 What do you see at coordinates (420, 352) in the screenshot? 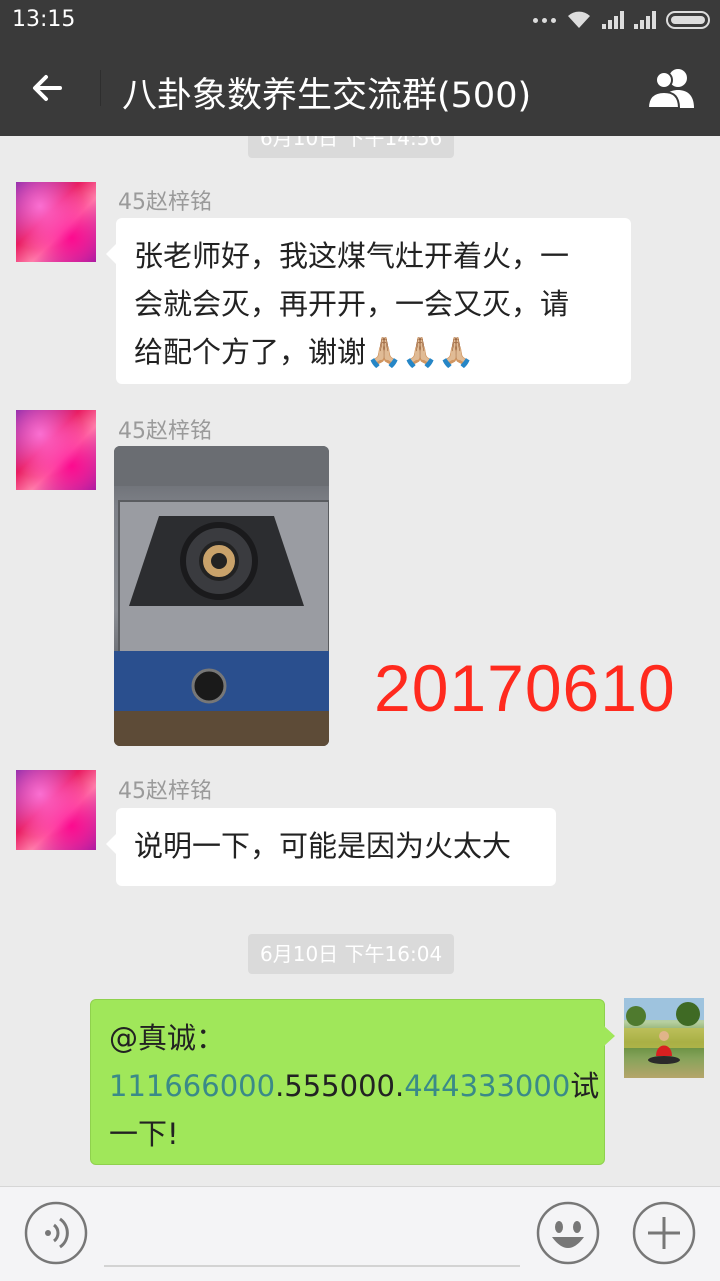
I see `pray-emoji: 🙏🏼🙏🏼🙏🏼` at bounding box center [420, 352].